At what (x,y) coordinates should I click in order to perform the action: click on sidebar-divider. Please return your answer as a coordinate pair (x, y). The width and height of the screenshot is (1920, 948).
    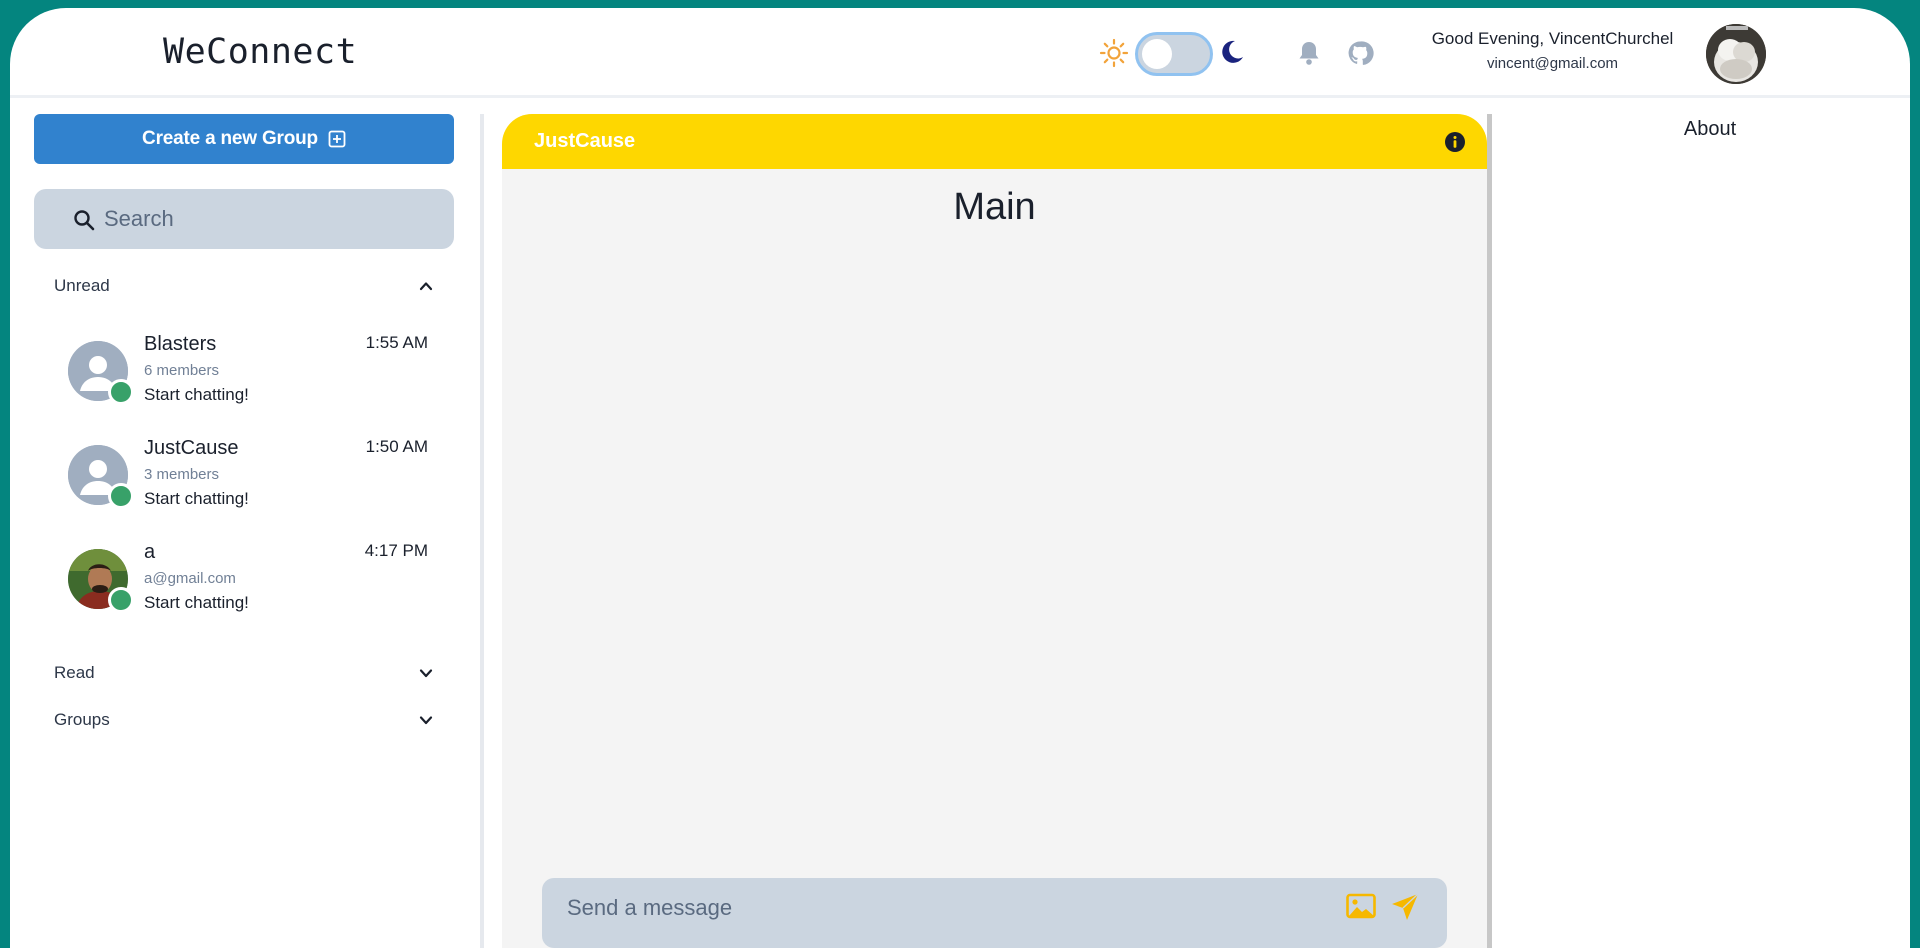
    Looking at the image, I should click on (482, 531).